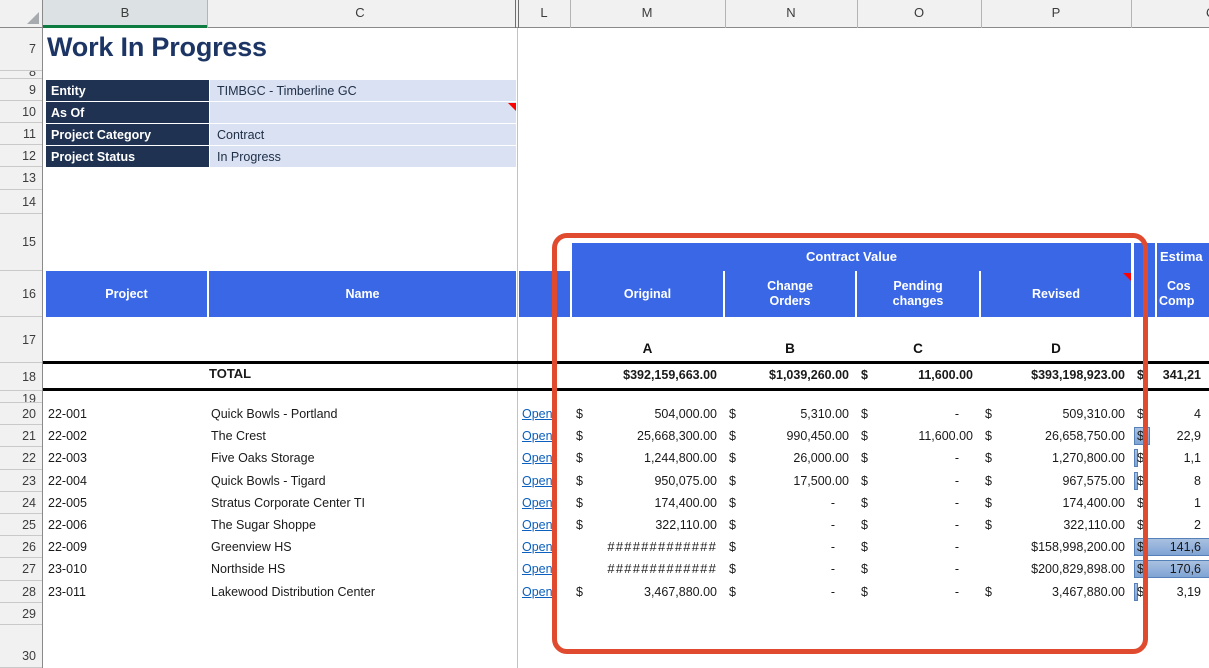 The image size is (1209, 668). I want to click on cell-project-code: 22-004, so click(124, 481).